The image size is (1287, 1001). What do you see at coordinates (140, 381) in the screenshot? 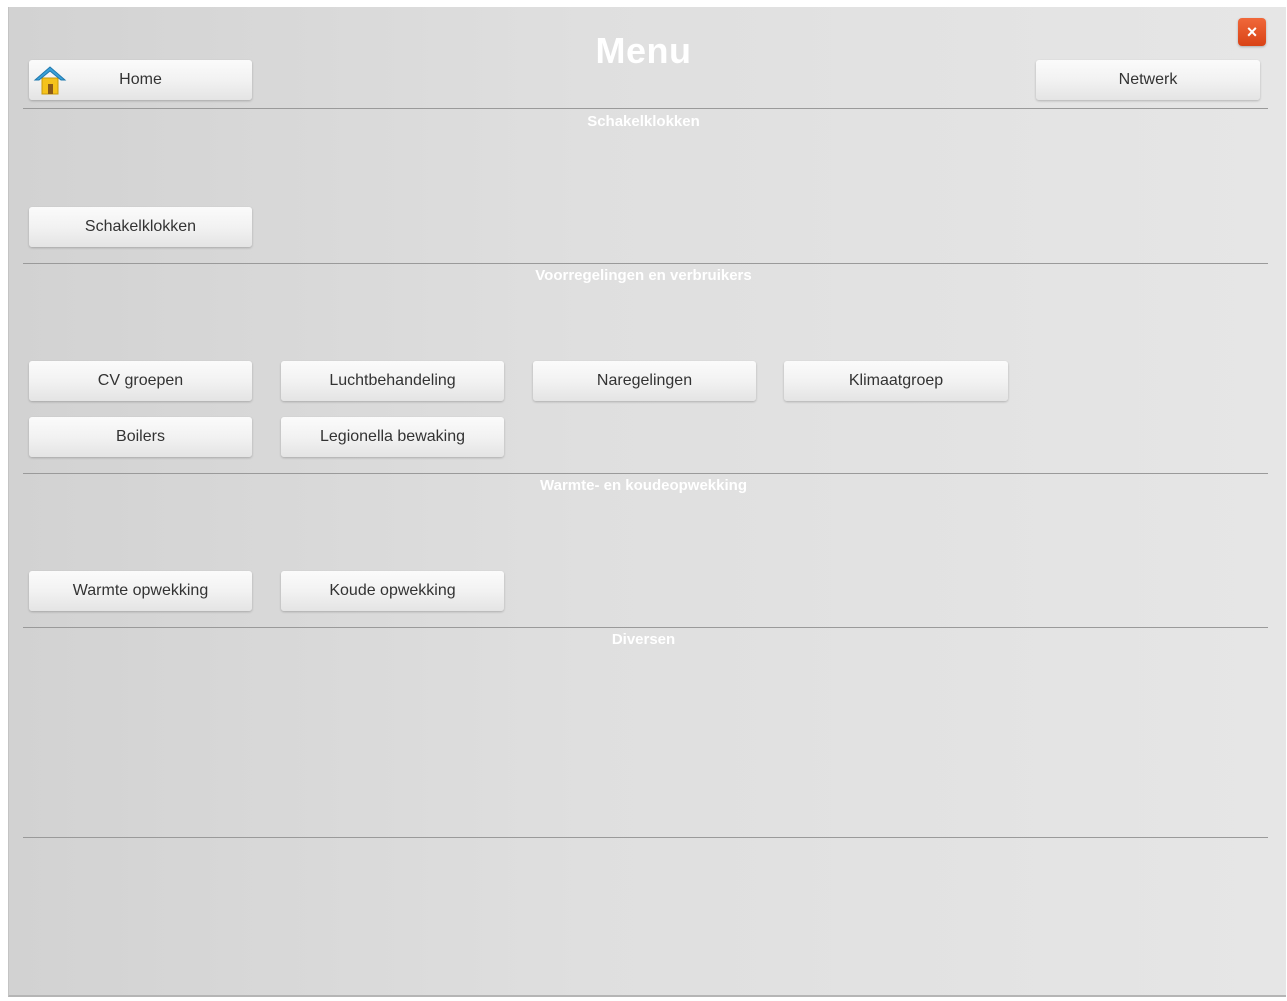
I see `cv-groepen-button: CV groepen` at bounding box center [140, 381].